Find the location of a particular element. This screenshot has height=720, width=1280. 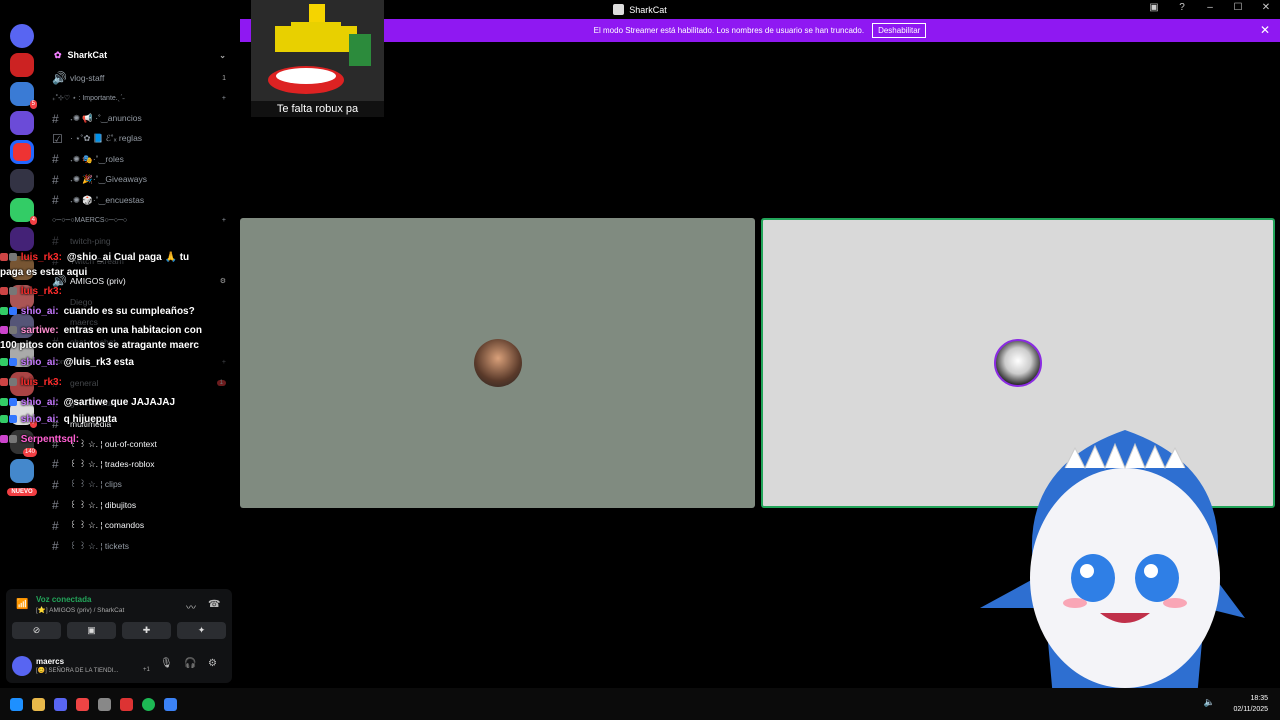

channel-item: # general 1 is located at coordinates (140, 383).